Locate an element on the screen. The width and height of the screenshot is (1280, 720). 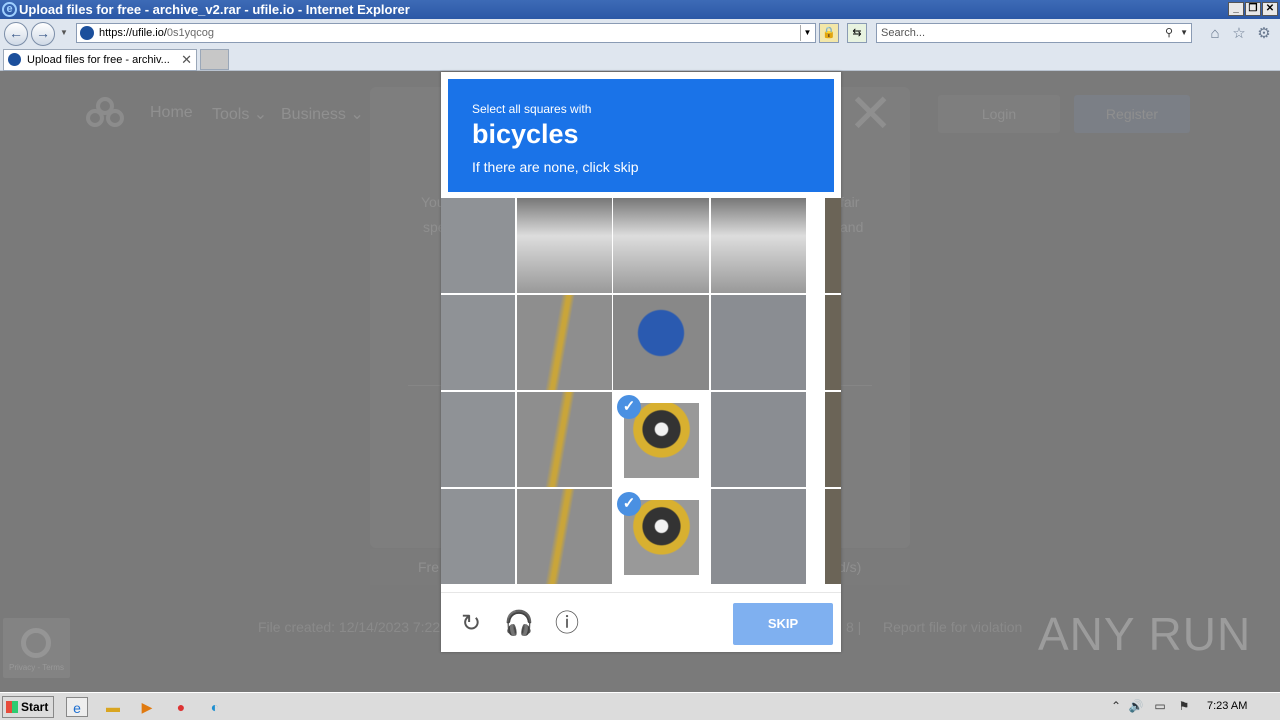
url-host: https://ufile.io/ is located at coordinates (133, 33).